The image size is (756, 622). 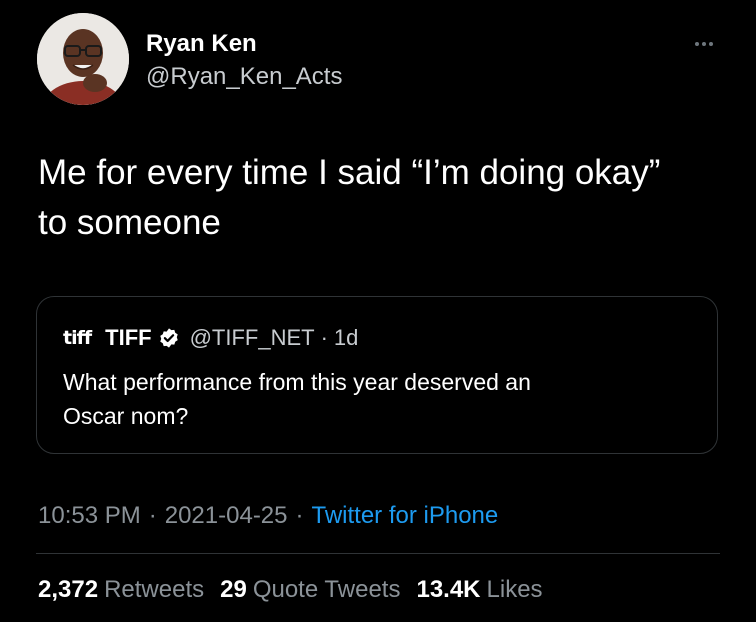 What do you see at coordinates (252, 338) in the screenshot?
I see `quoted-handle: @TIFF_NET` at bounding box center [252, 338].